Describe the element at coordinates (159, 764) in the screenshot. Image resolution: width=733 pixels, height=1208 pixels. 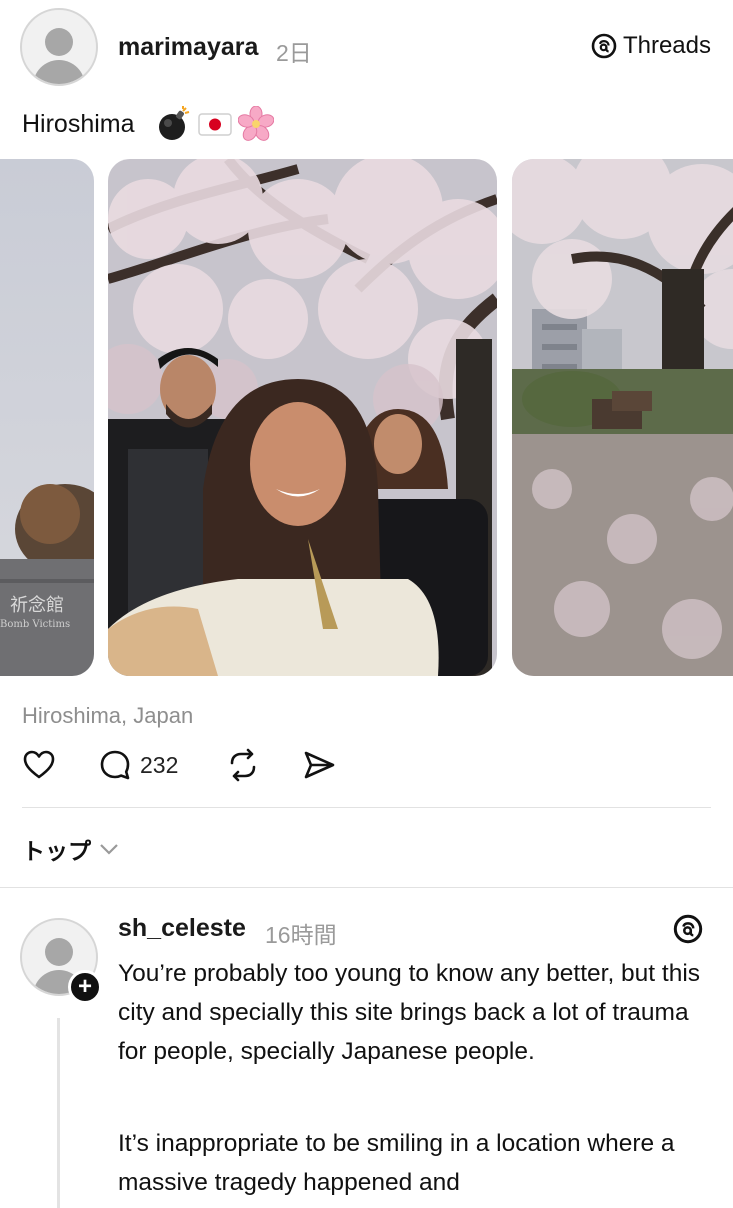
I see `reply-count: 232` at that location.